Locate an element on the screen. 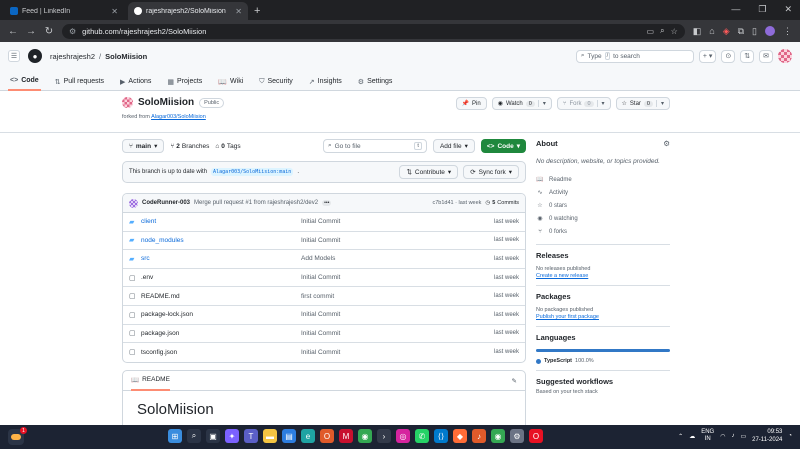 This screenshot has height=449, width=800. chevron-up-icon: ⌃ is located at coordinates (680, 436).